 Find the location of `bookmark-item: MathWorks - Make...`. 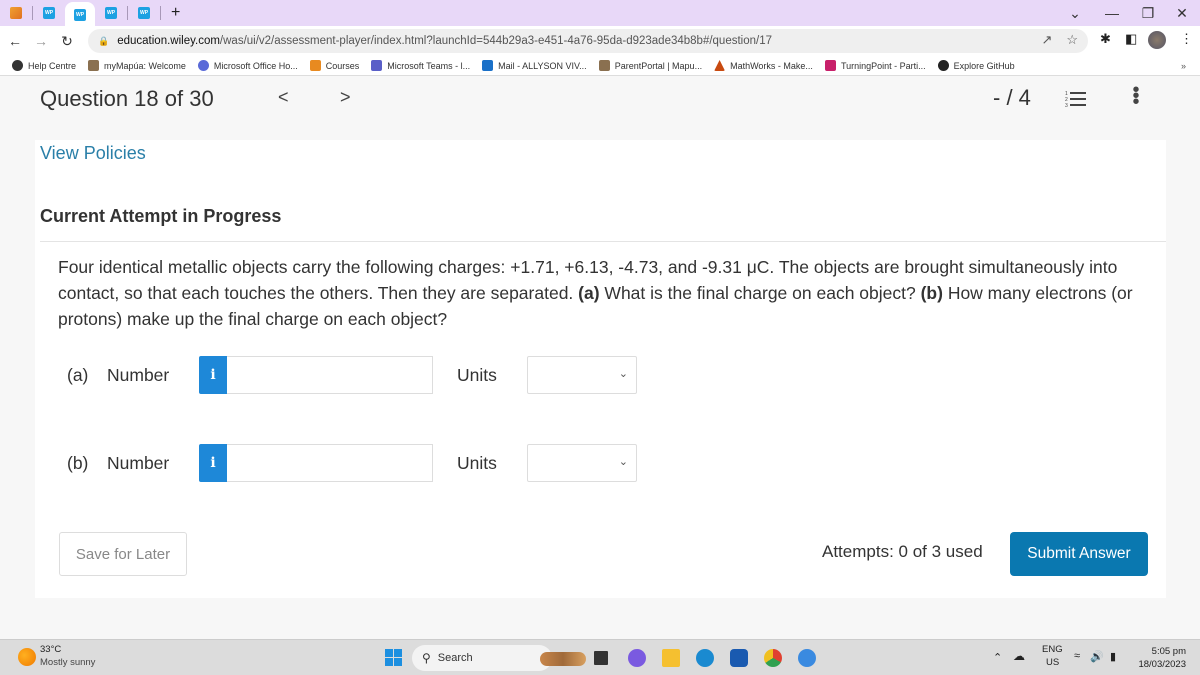

bookmark-item: MathWorks - Make... is located at coordinates (763, 65).